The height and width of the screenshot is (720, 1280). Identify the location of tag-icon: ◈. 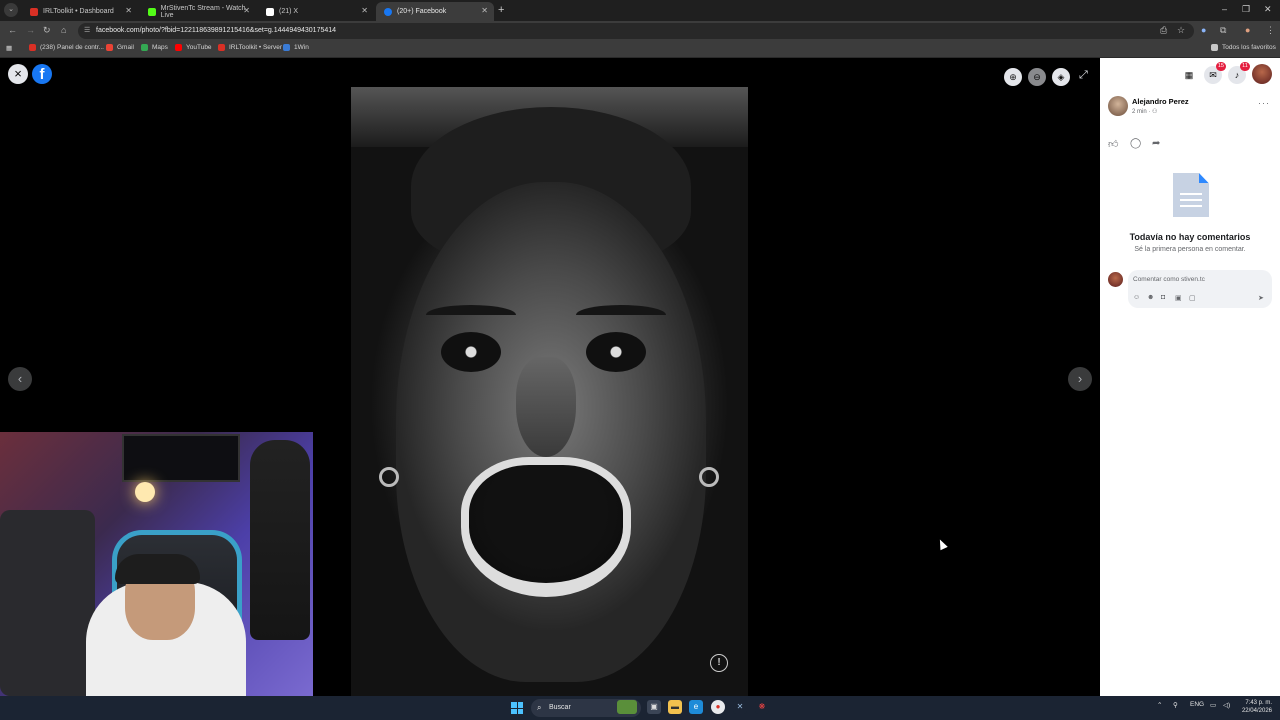
(1061, 77).